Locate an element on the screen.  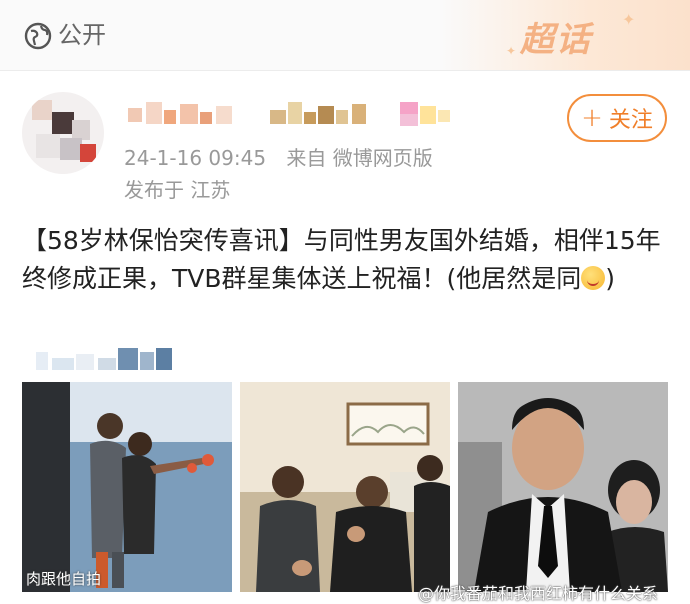
divider is located at coordinates (345, 70).